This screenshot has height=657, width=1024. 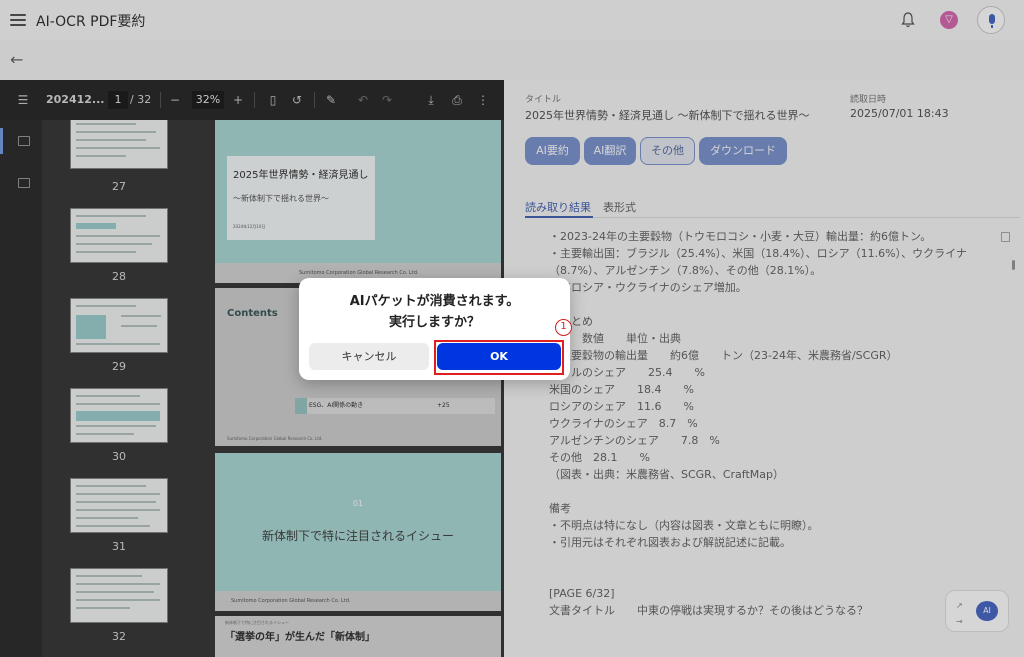 I want to click on dialog-message-line1: AIパケットが消費されます。, so click(x=434, y=301).